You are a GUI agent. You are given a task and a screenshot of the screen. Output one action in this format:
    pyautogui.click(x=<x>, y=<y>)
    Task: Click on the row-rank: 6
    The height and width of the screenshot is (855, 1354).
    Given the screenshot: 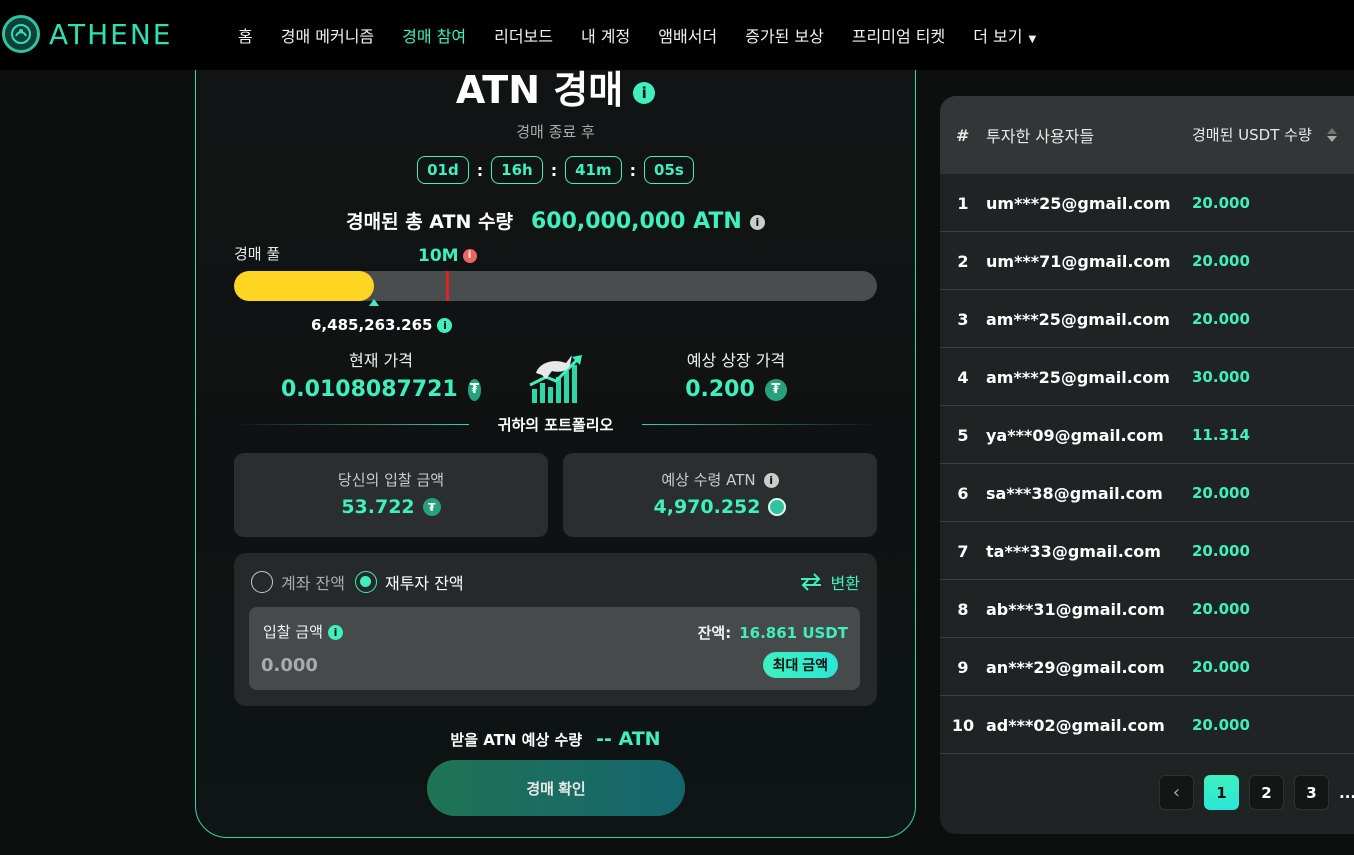 What is the action you would take?
    pyautogui.click(x=963, y=493)
    